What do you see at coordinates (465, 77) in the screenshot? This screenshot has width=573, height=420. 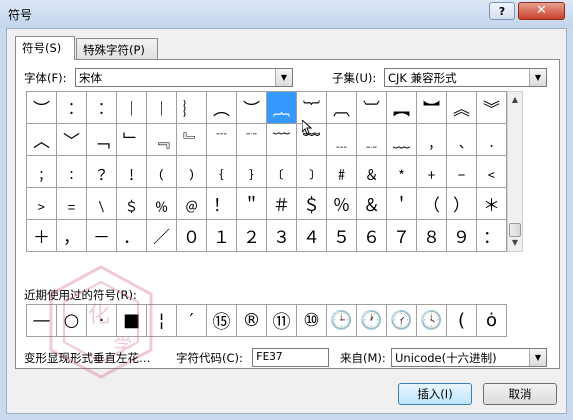 I see `subset-select: CJK 兼容形式 ▼` at bounding box center [465, 77].